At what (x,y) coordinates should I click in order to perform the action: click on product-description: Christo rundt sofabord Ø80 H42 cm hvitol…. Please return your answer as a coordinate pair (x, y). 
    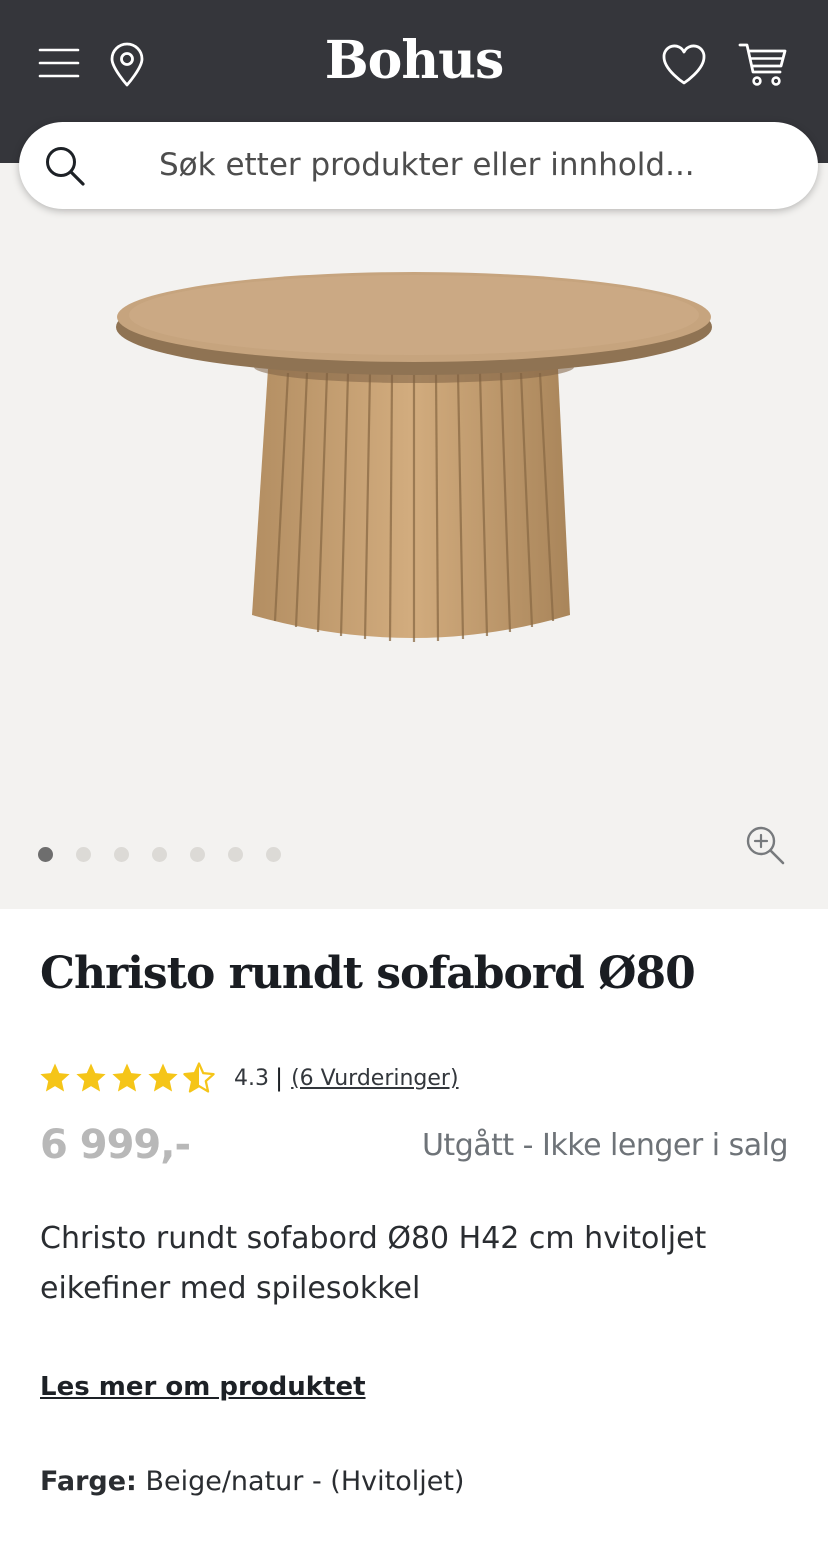
    Looking at the image, I should click on (373, 1263).